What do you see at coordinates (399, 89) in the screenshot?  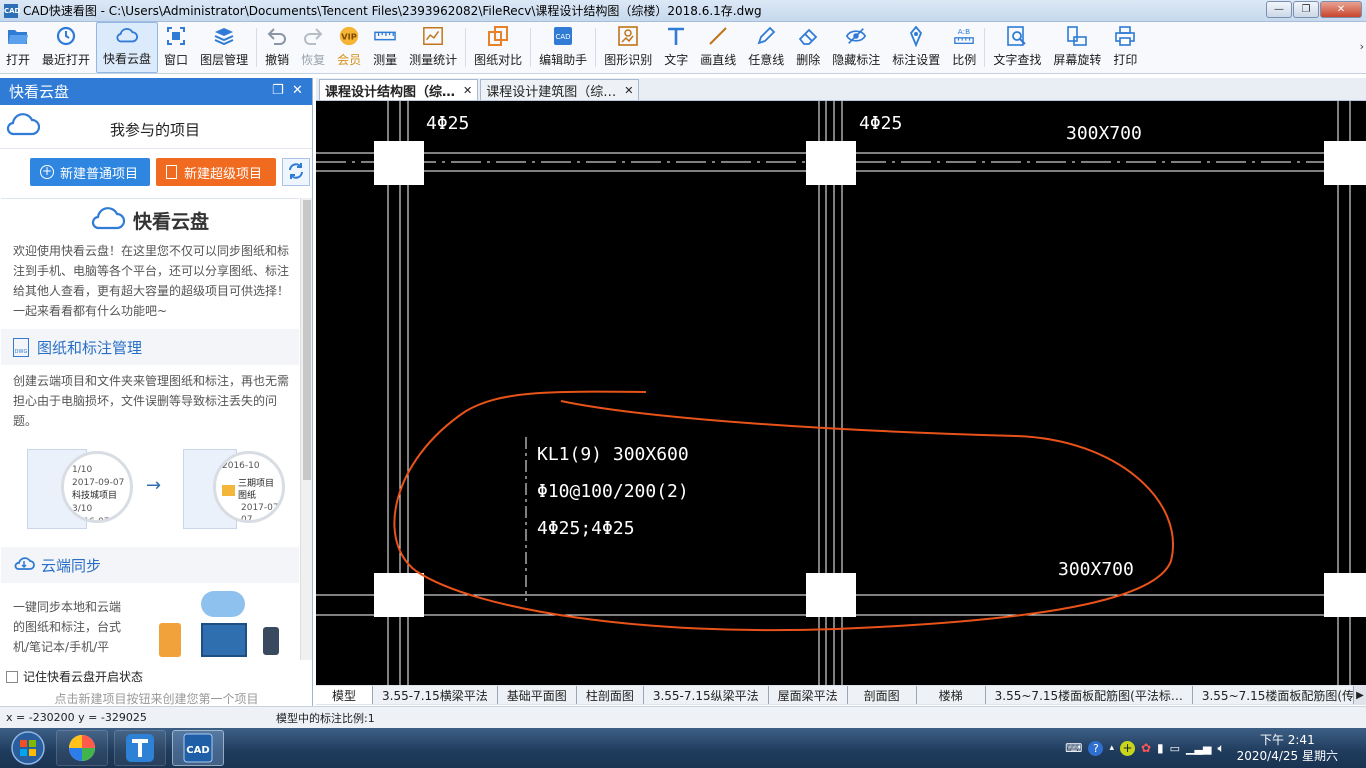 I see `doc-tab-structure: 课程设计结构图（综… ✕` at bounding box center [399, 89].